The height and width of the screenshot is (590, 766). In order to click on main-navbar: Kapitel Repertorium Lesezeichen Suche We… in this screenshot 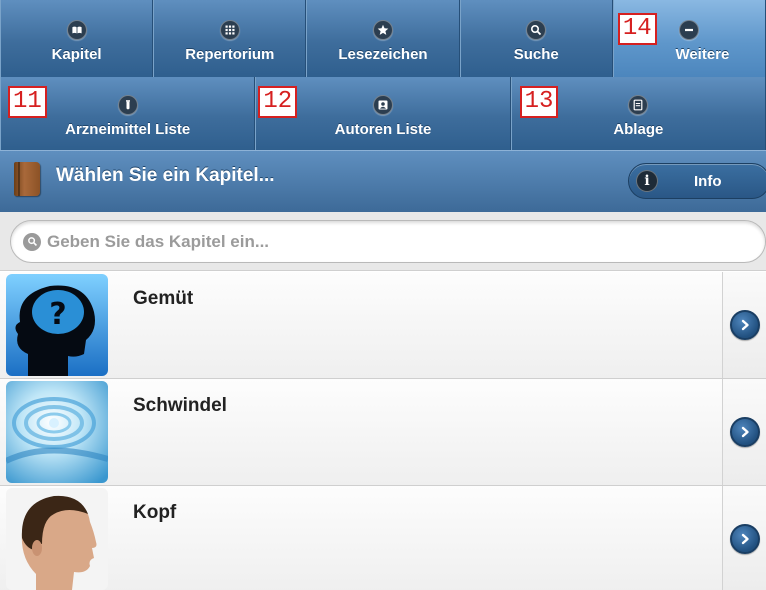, I will do `click(383, 38)`.